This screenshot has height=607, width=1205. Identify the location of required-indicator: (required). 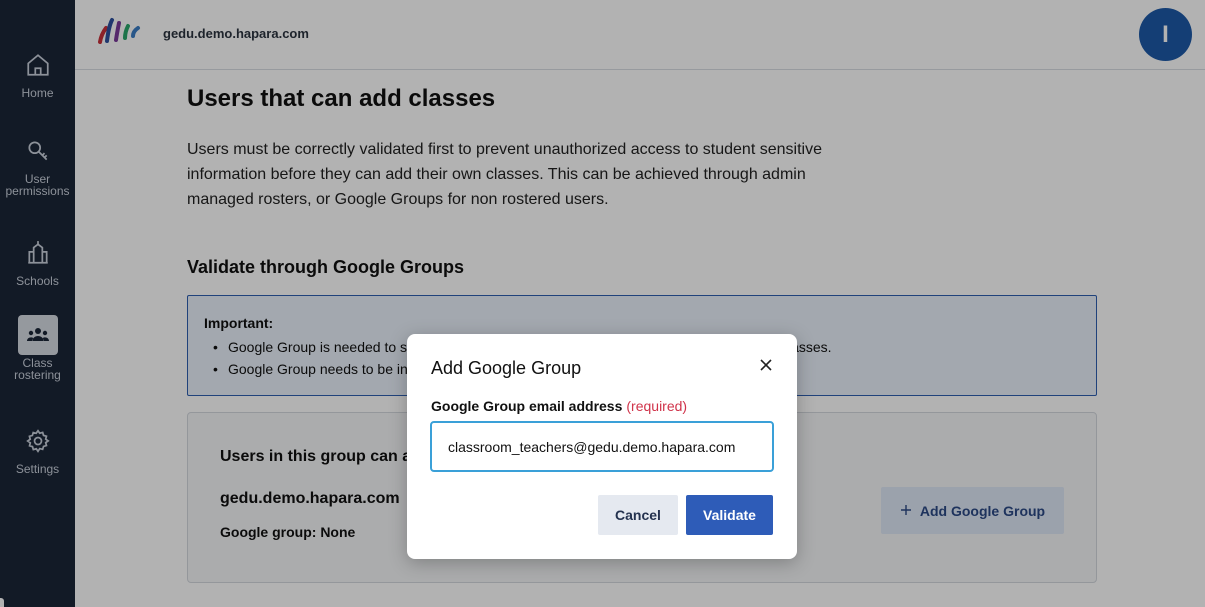
(657, 406).